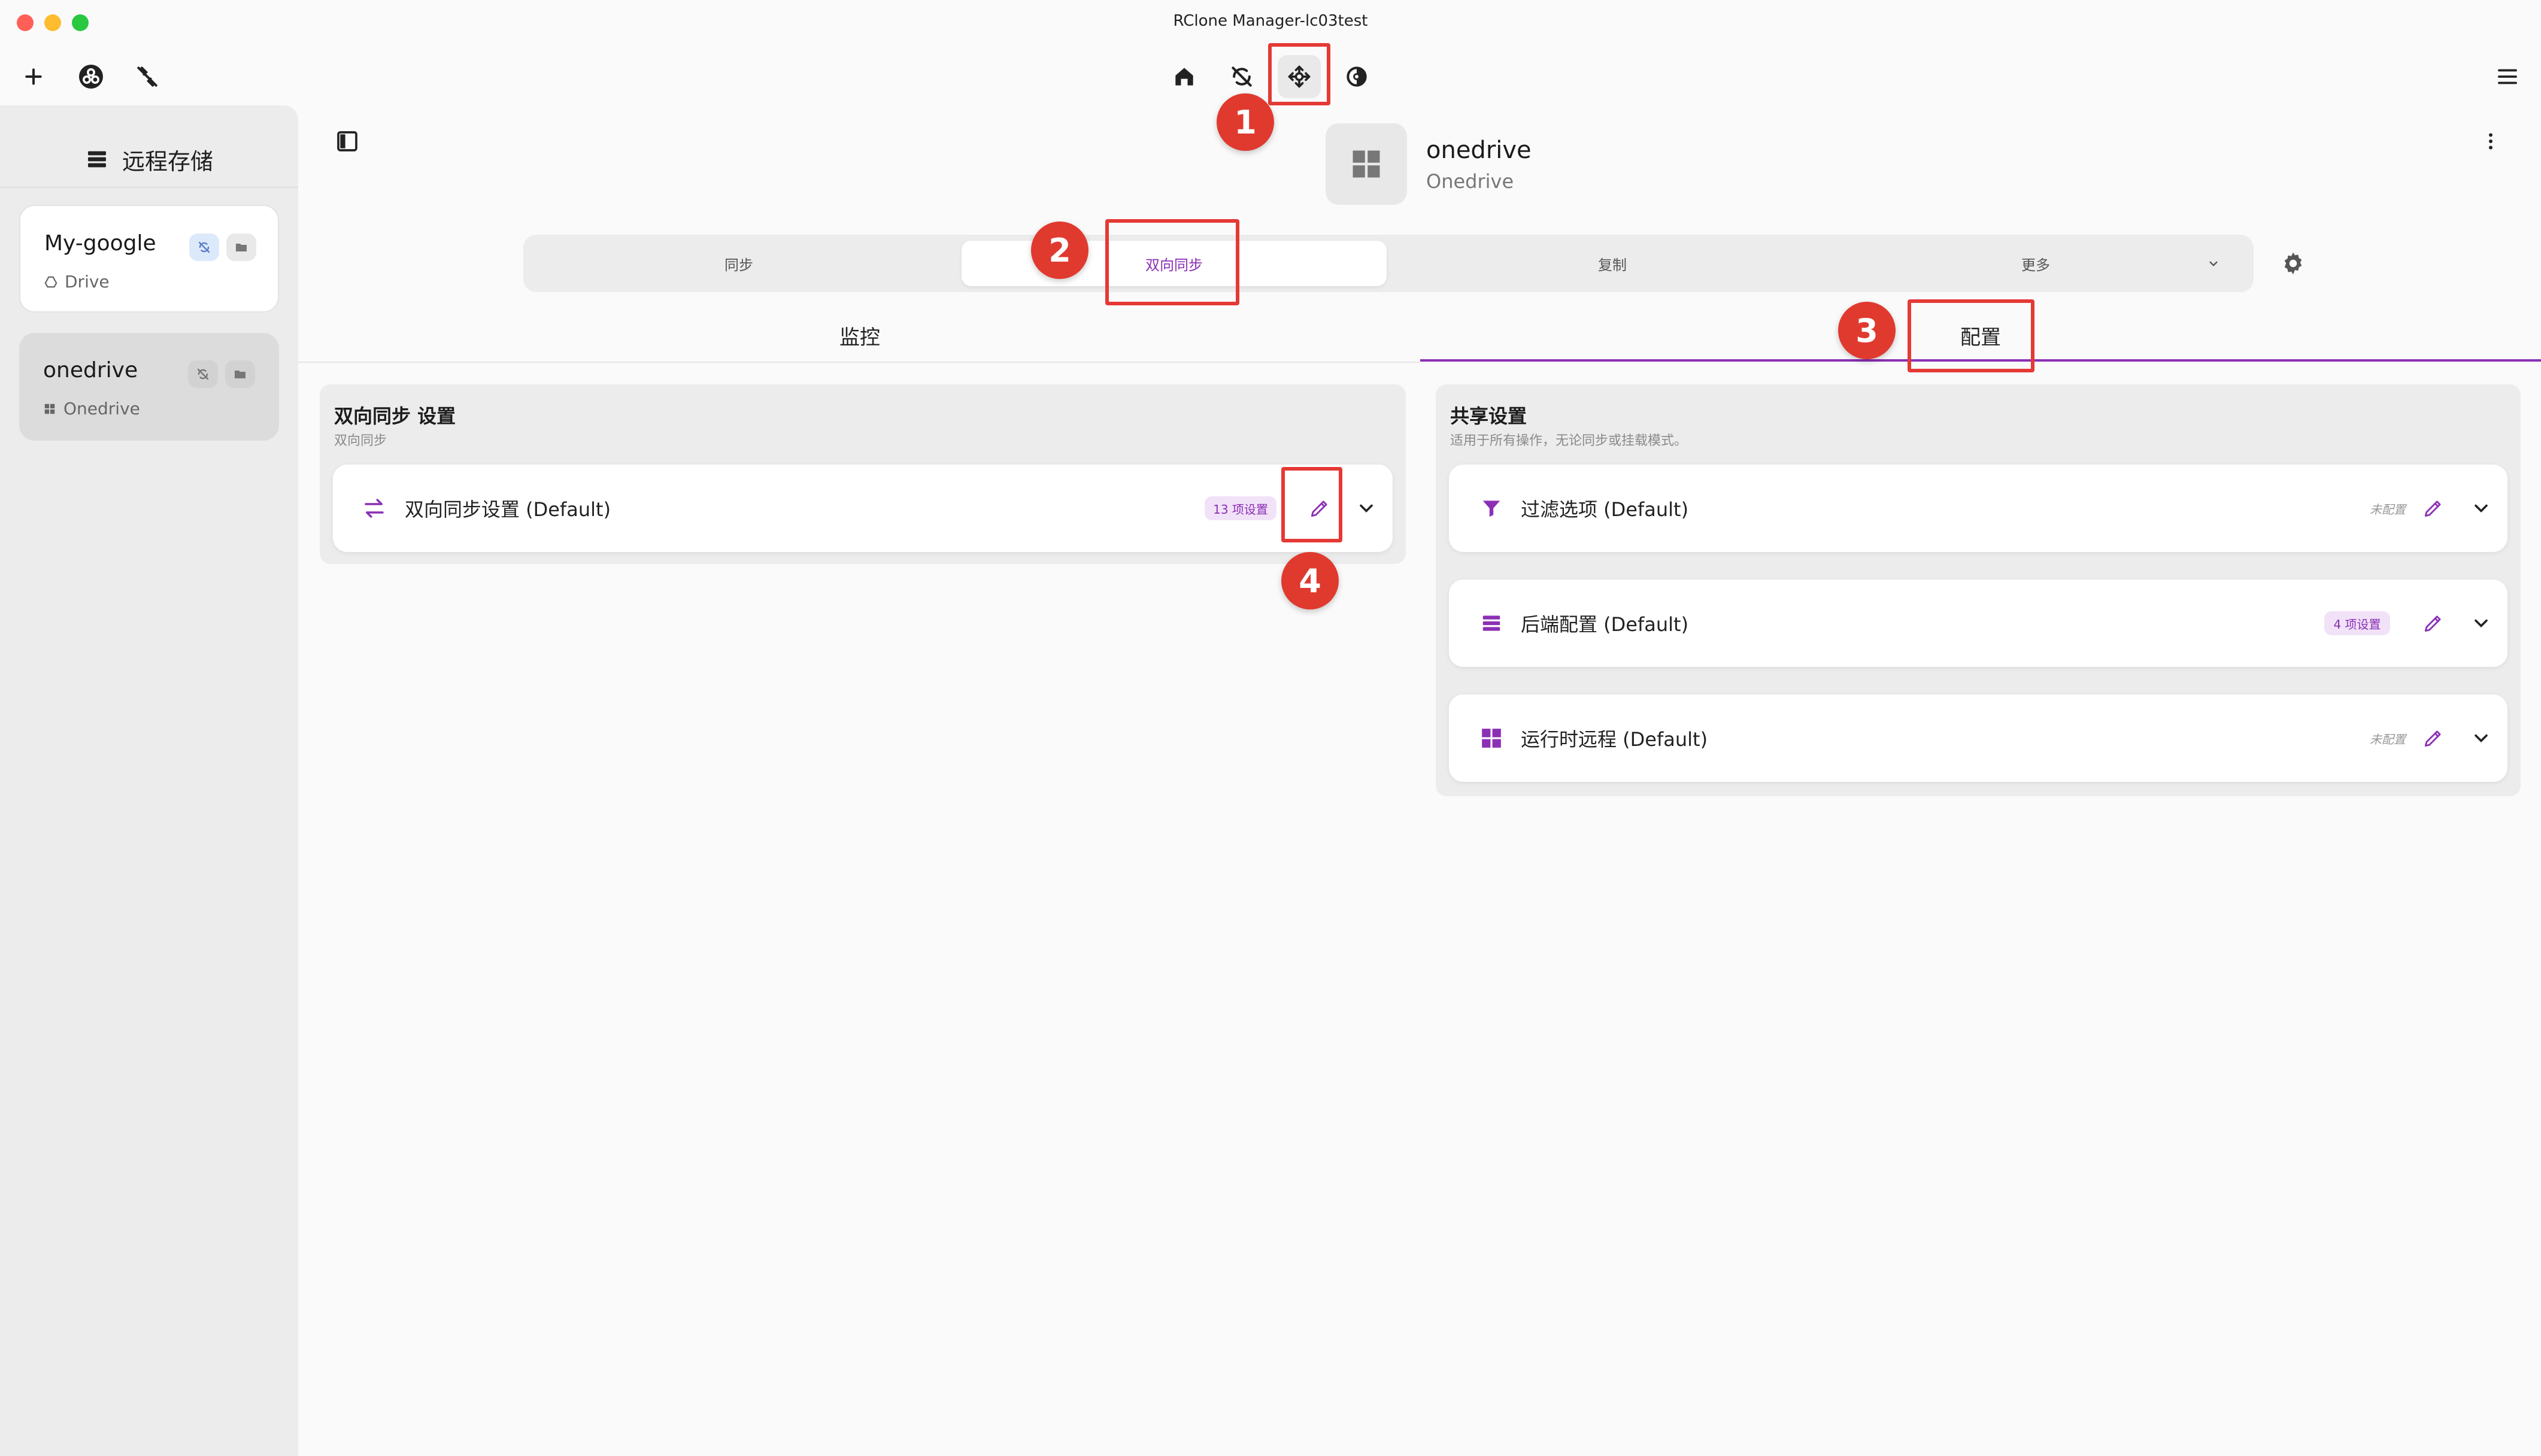 The height and width of the screenshot is (1456, 2541). I want to click on filter-options-row: 过滤选项 (Default) 未配置, so click(1978, 509).